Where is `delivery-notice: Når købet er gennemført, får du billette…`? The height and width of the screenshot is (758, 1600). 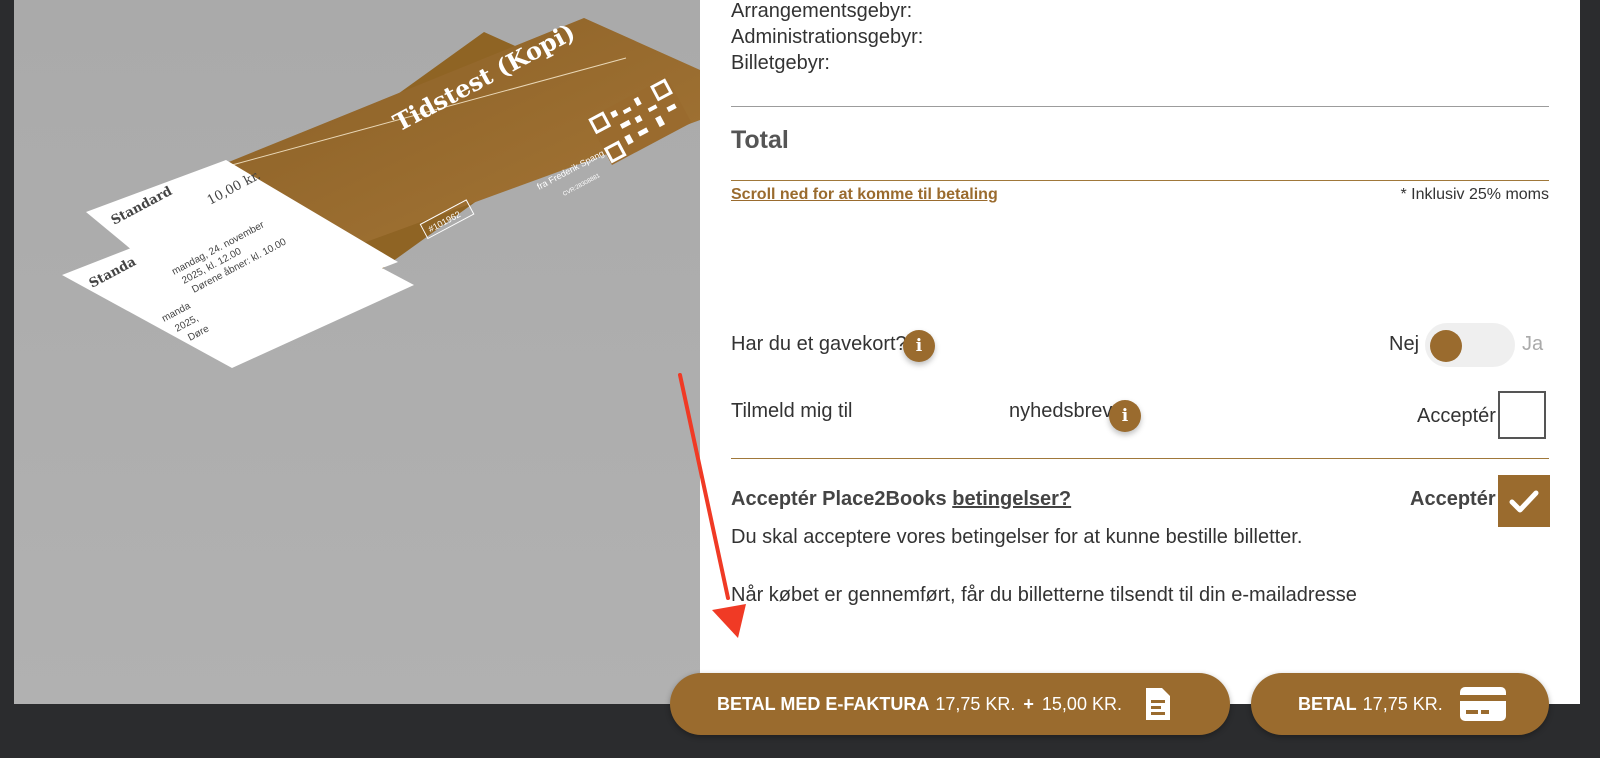
delivery-notice: Når købet er gennemført, får du billette… is located at coordinates (1044, 595).